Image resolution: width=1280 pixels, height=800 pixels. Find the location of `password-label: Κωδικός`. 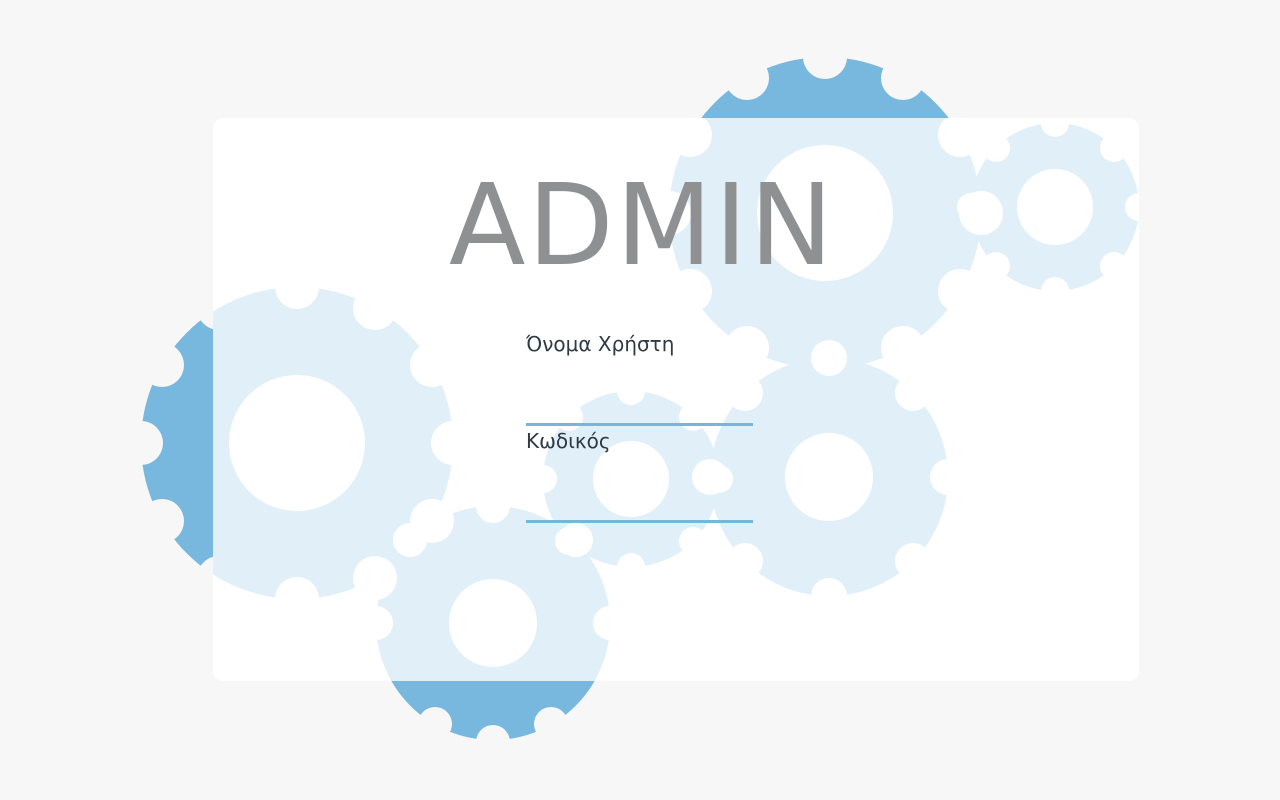

password-label: Κωδικός is located at coordinates (568, 441).